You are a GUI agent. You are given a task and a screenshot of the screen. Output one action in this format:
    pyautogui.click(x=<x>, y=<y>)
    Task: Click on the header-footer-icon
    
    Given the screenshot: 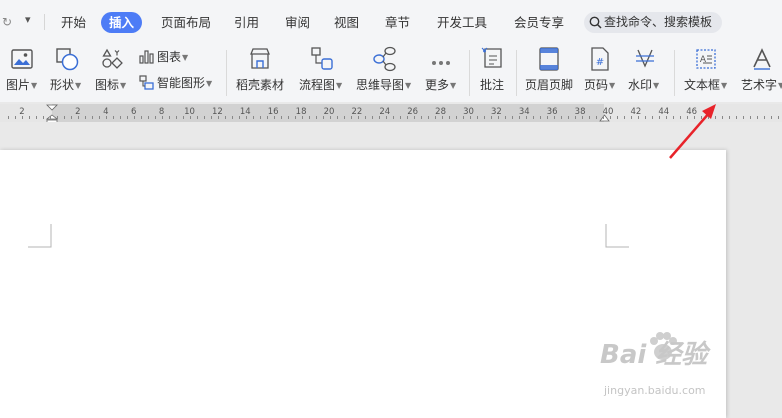 What is the action you would take?
    pyautogui.click(x=549, y=59)
    